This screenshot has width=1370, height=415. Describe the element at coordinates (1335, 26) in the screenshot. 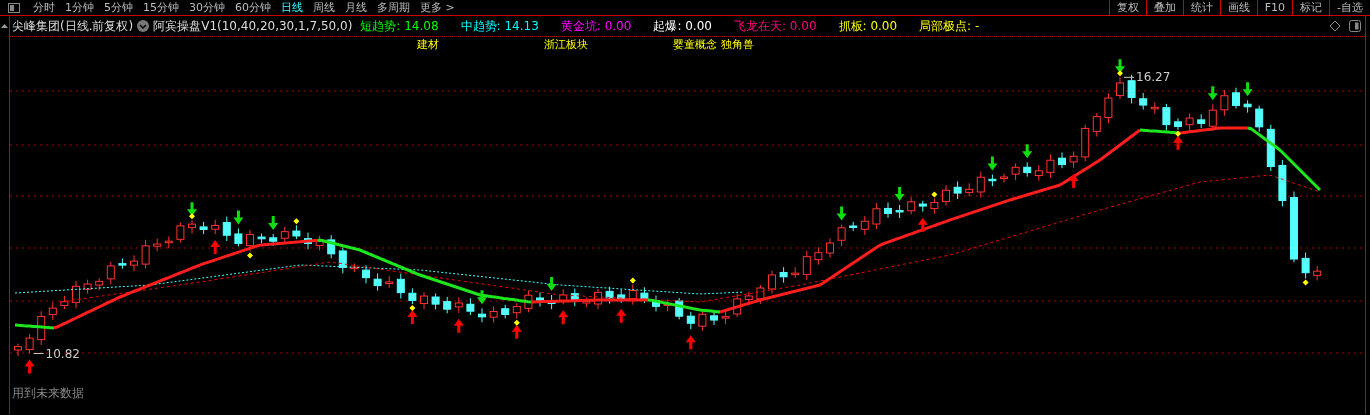

I see `diamond-icon` at that location.